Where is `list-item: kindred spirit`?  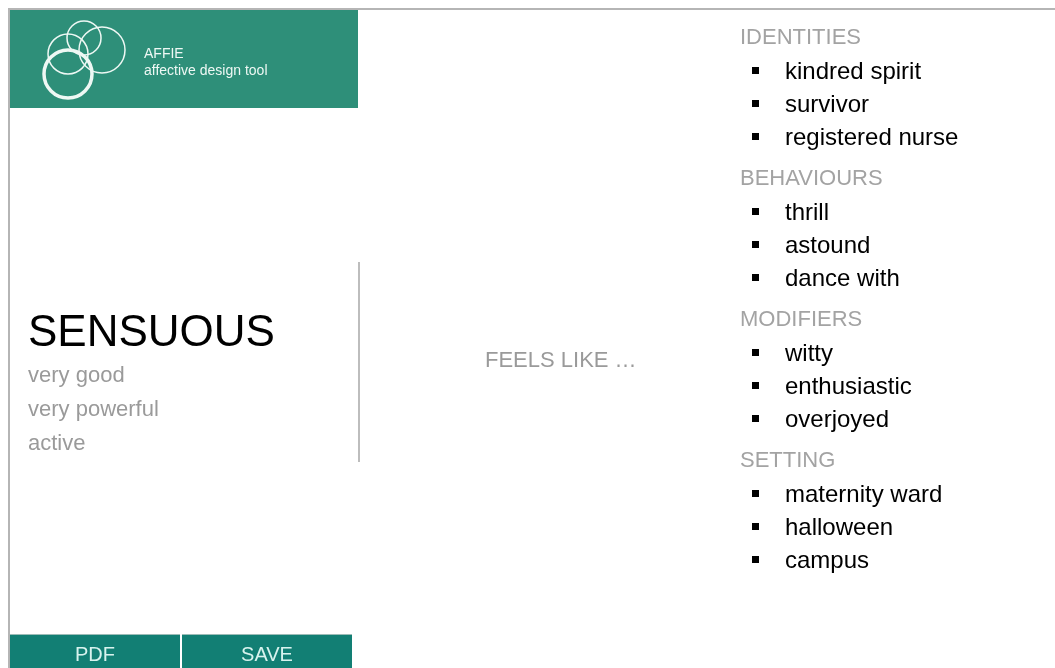
list-item: kindred spirit is located at coordinates (853, 70).